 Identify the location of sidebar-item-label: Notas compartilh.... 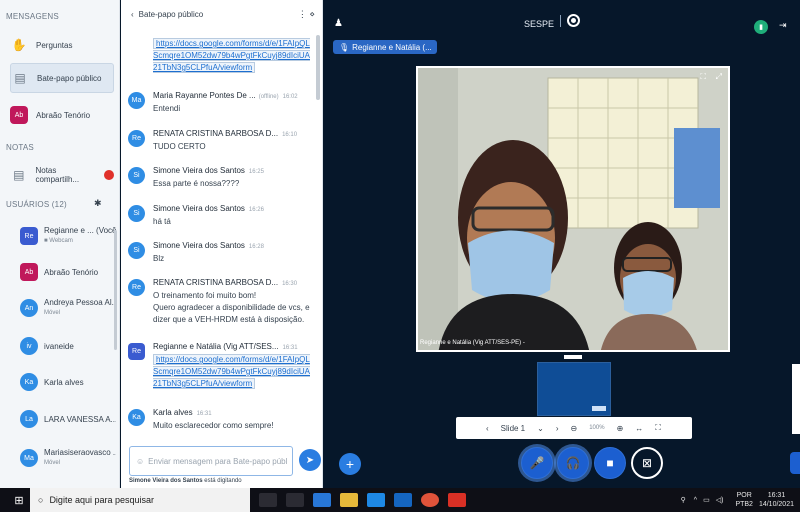
(57, 175).